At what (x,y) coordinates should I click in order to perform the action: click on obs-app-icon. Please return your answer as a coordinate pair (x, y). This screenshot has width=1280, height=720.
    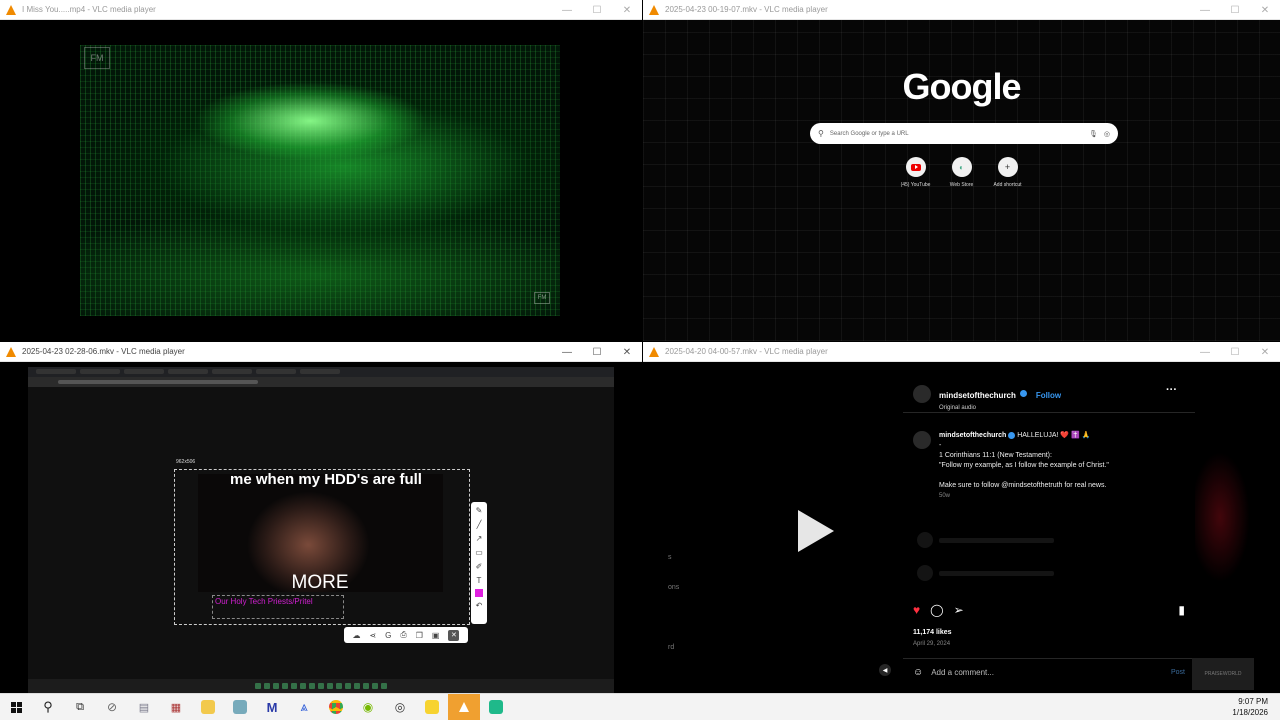
    Looking at the image, I should click on (496, 707).